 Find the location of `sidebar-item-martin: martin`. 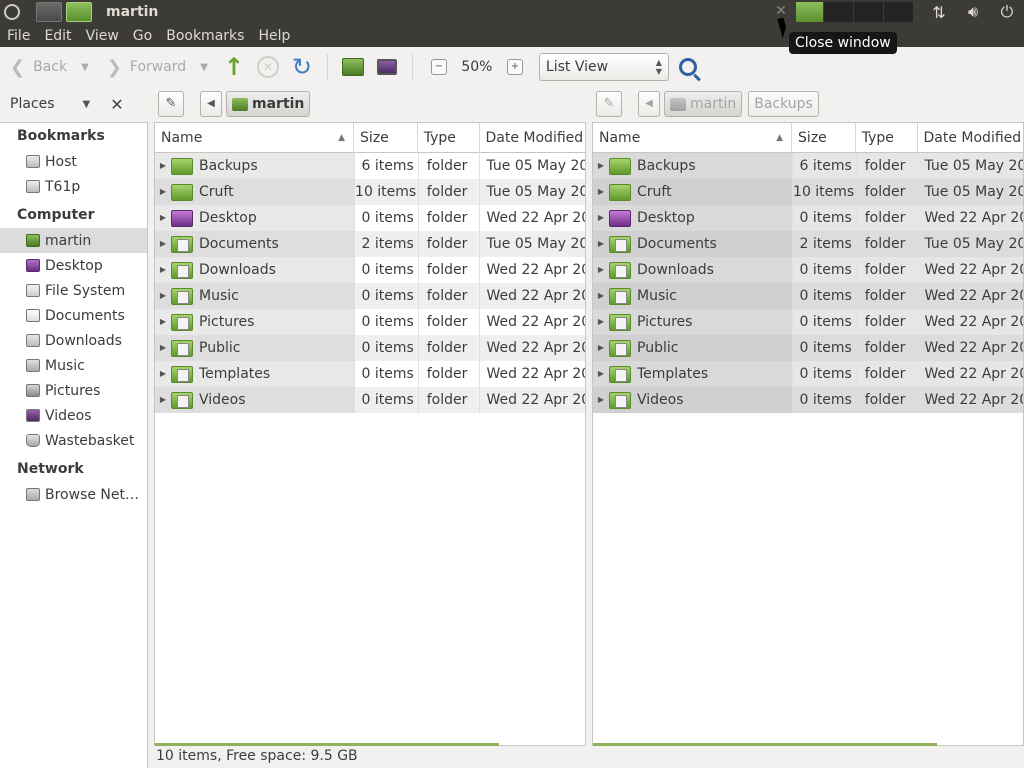

sidebar-item-martin: martin is located at coordinates (73, 240).